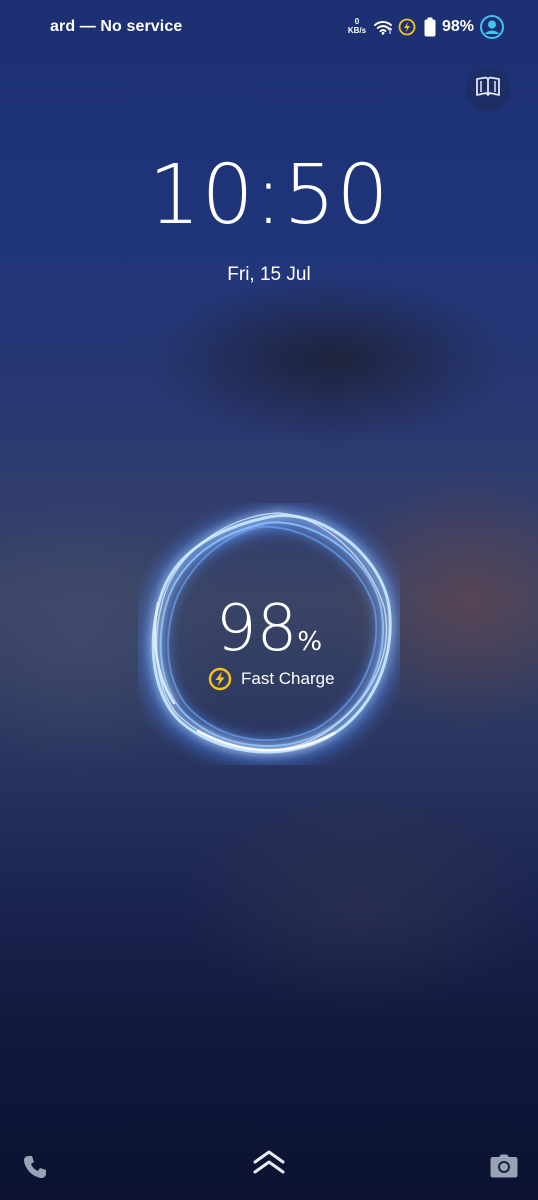 This screenshot has width=538, height=1200. What do you see at coordinates (504, 1168) in the screenshot?
I see `camera-icon` at bounding box center [504, 1168].